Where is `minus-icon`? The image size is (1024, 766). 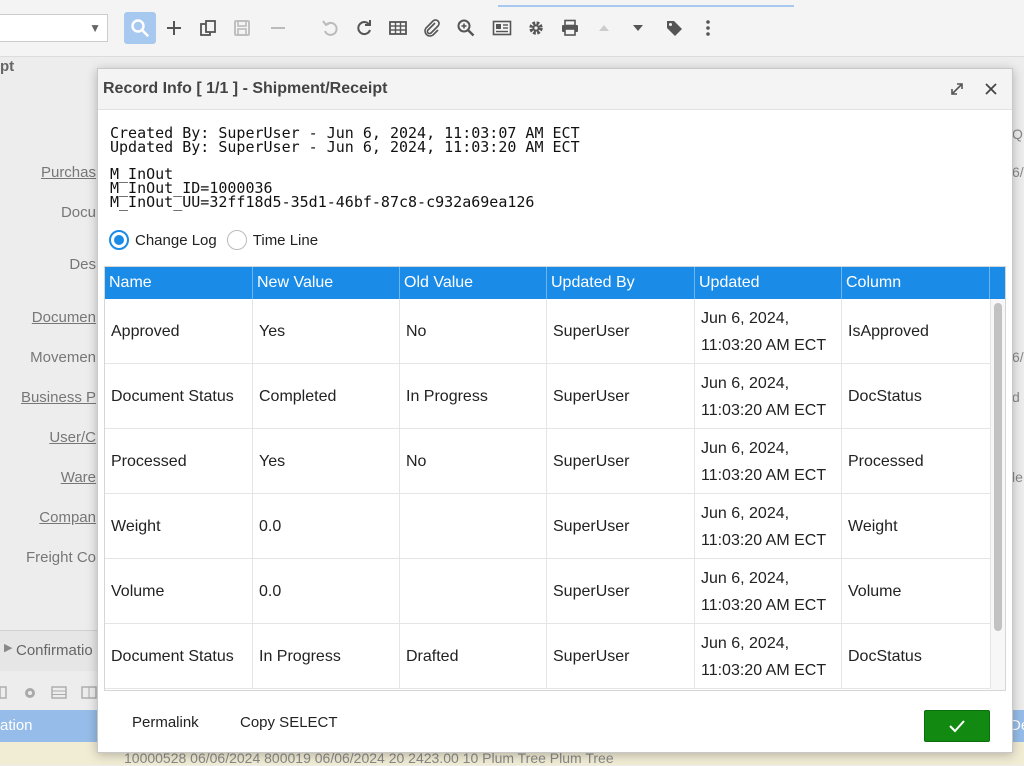 minus-icon is located at coordinates (278, 28).